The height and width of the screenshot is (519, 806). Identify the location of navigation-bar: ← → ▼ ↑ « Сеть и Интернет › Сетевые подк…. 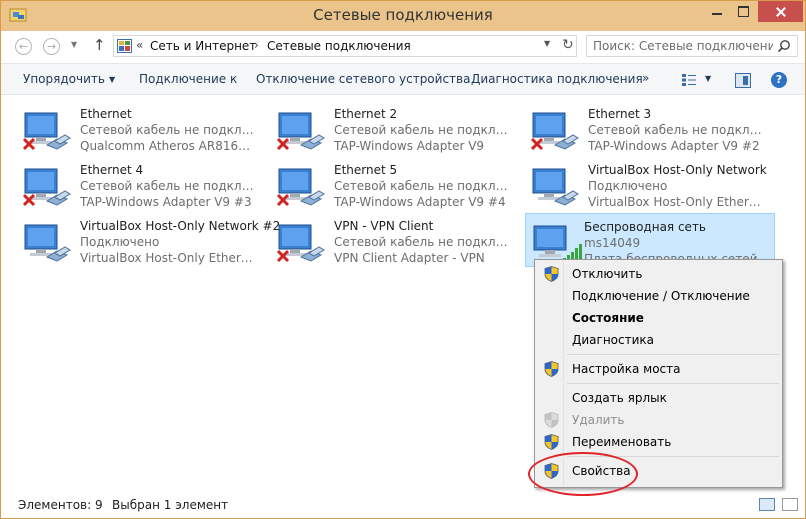
(403, 46).